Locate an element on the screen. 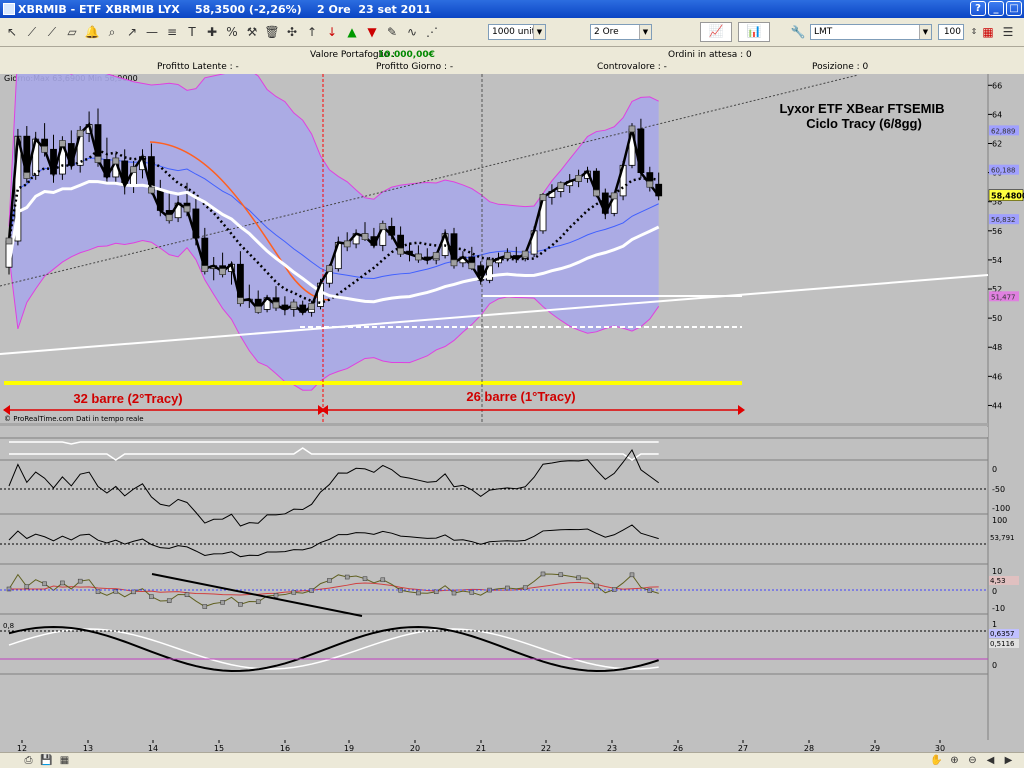 This screenshot has width=1024, height=768. save-icon: 💾 is located at coordinates (46, 761).